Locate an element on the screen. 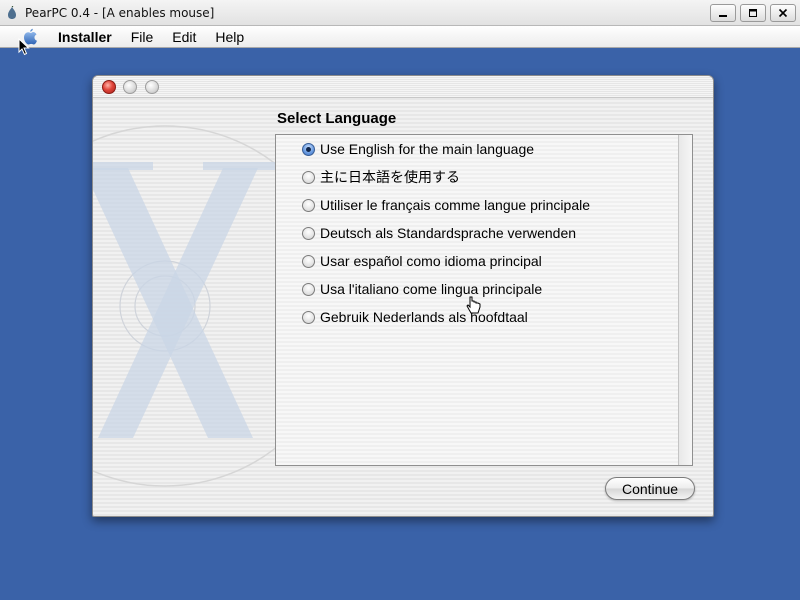 The image size is (800, 600). hand-cursor-icon is located at coordinates (473, 305).